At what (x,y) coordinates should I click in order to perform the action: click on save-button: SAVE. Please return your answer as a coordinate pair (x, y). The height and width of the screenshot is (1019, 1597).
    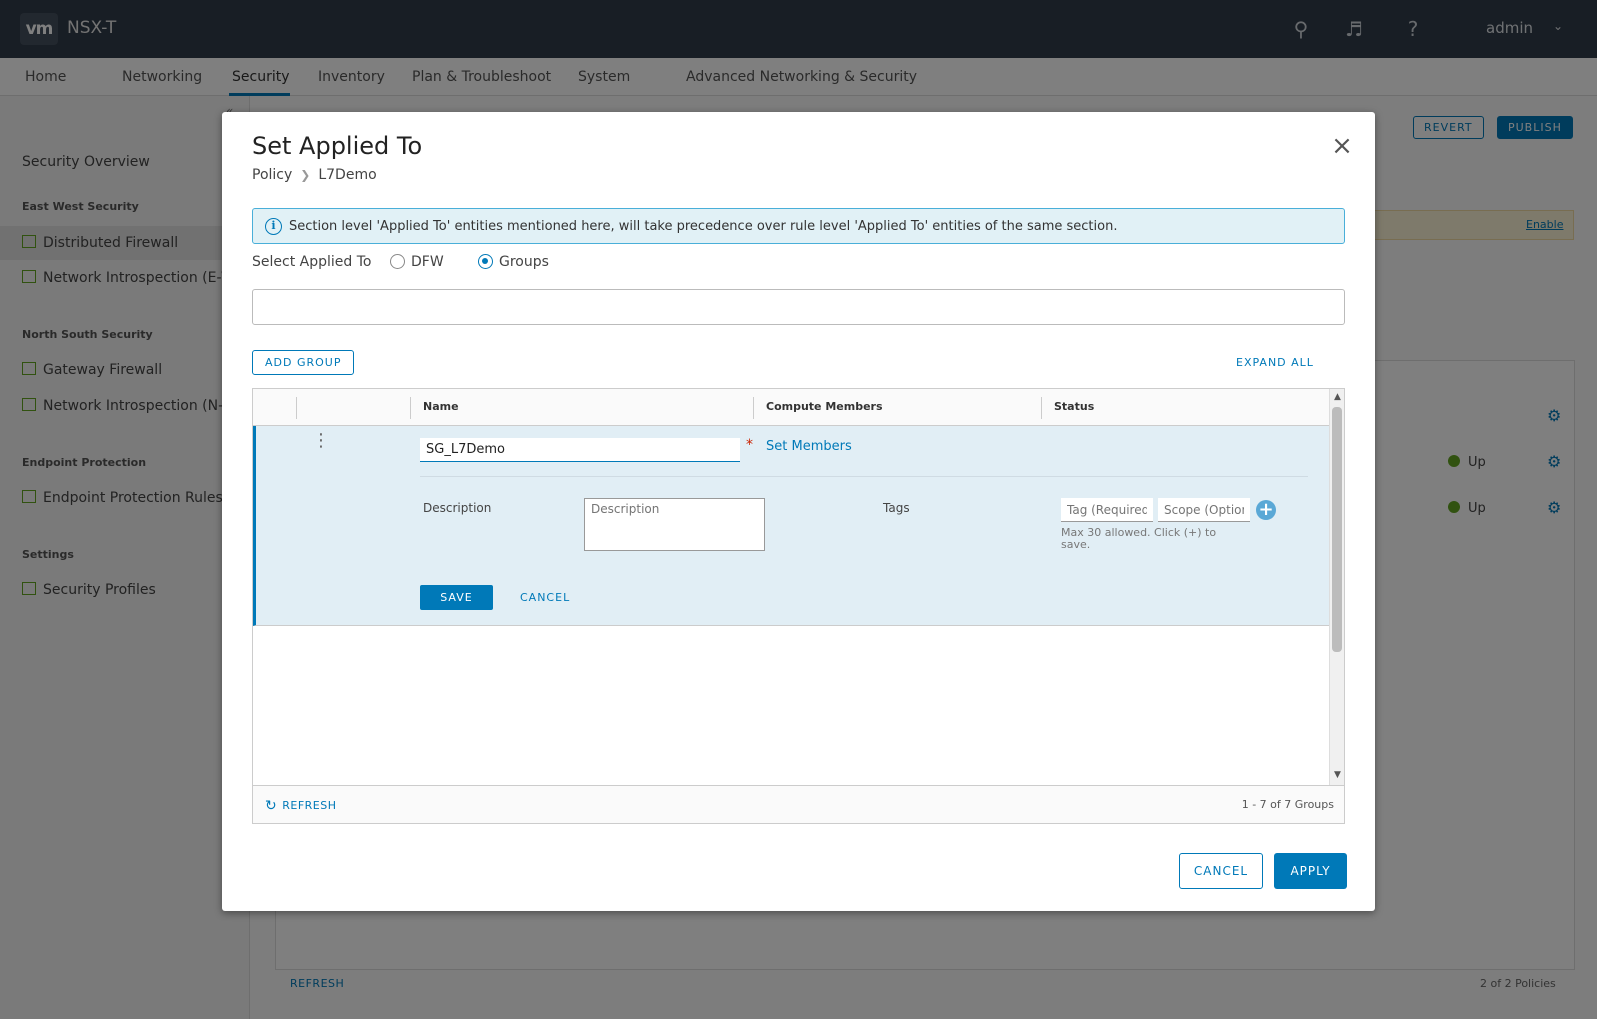
    Looking at the image, I should click on (456, 597).